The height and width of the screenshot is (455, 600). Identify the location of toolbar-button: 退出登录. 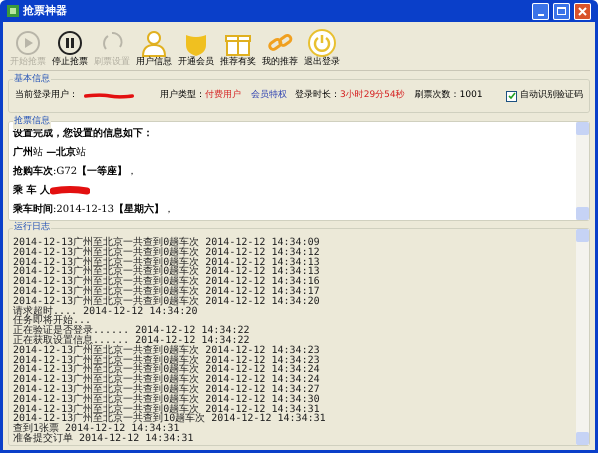
(322, 48).